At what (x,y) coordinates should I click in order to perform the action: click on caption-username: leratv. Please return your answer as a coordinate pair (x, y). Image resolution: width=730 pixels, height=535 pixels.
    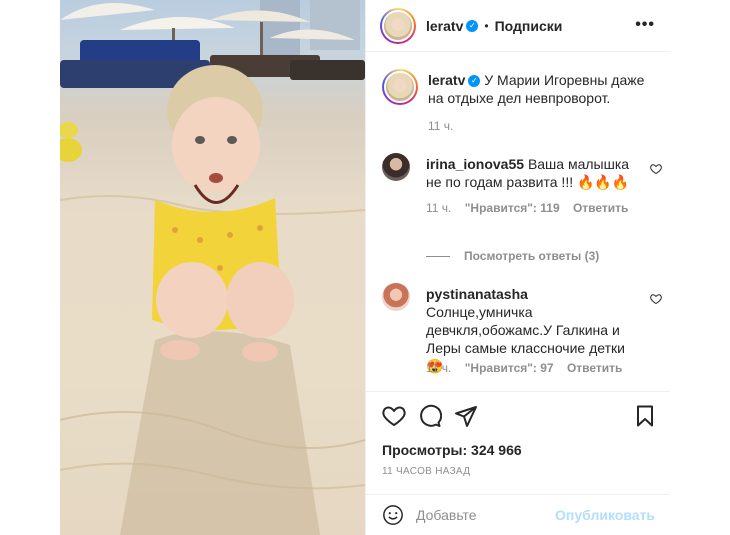
    Looking at the image, I should click on (446, 80).